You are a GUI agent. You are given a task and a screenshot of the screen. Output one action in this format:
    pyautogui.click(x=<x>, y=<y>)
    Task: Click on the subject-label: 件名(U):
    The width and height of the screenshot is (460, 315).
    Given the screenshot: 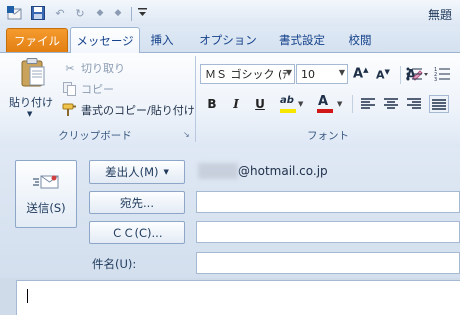 What is the action you would take?
    pyautogui.click(x=114, y=264)
    